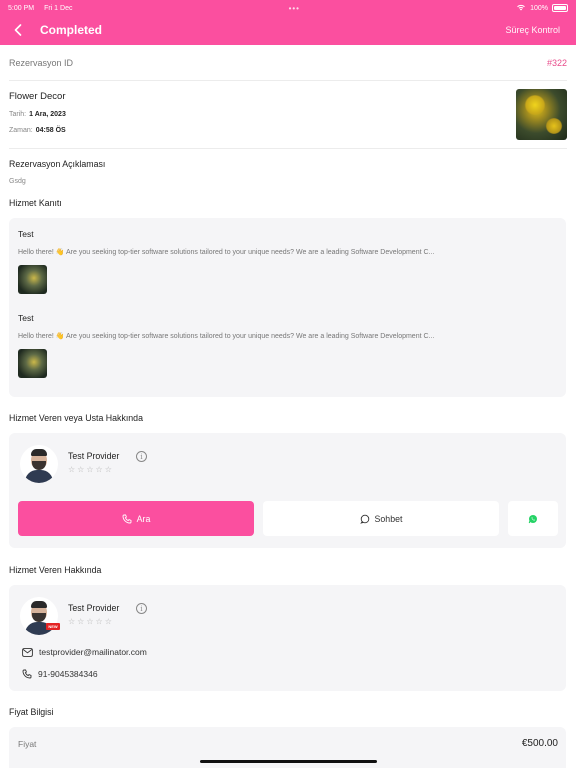 The image size is (576, 768). Describe the element at coordinates (76, 418) in the screenshot. I see `provider-section-title: Hizmet Veren veya Usta Hakkında` at that location.